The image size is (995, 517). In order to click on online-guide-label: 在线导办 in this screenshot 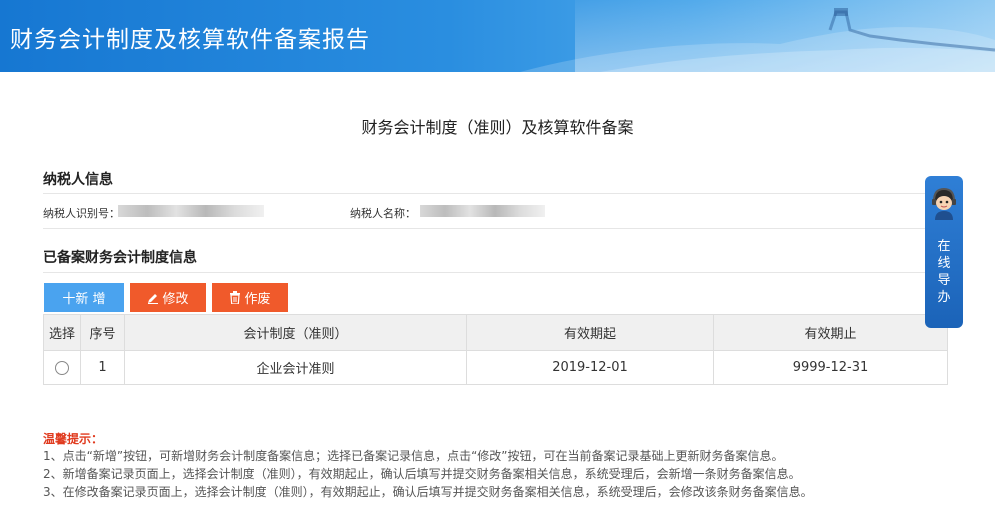, I will do `click(944, 272)`.